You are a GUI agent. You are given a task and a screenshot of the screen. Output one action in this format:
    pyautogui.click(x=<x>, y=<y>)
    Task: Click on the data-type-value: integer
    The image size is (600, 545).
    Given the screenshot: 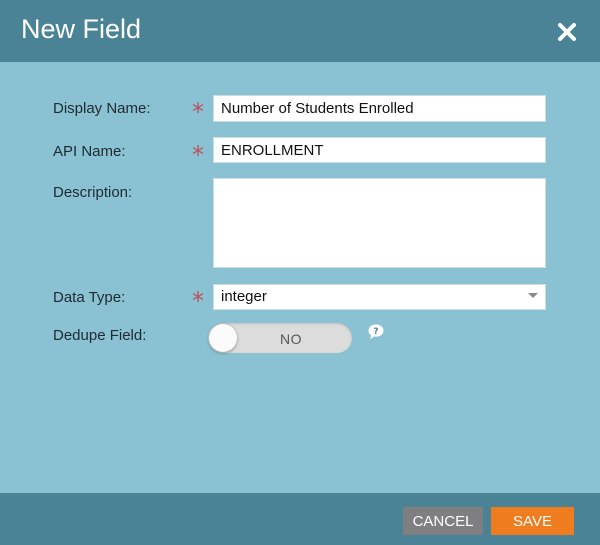 What is the action you would take?
    pyautogui.click(x=244, y=296)
    